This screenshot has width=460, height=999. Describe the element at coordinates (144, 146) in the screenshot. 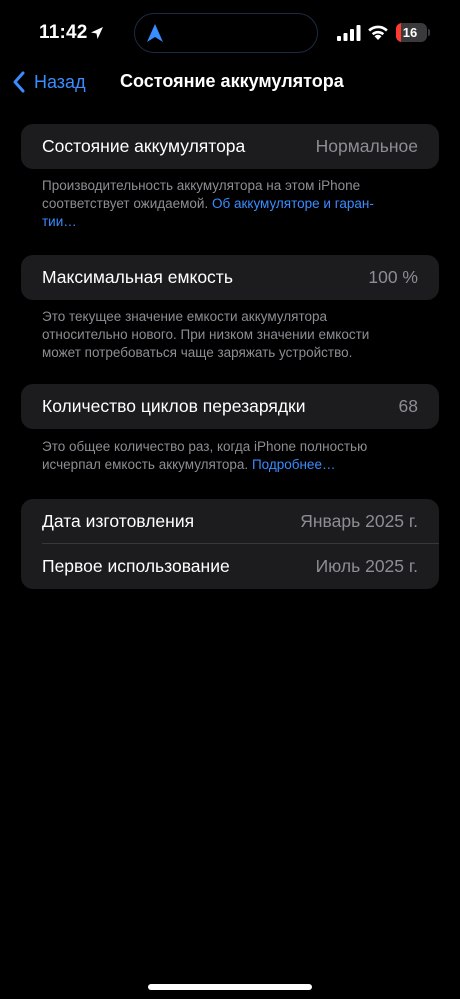

I see `battery-health-label: Состояние аккумулятора` at that location.